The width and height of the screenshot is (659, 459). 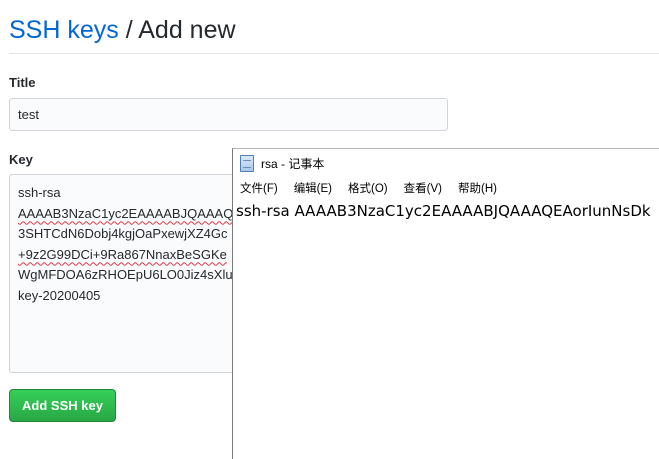 I want to click on ssh-keys-link: SSH keys, so click(x=64, y=30).